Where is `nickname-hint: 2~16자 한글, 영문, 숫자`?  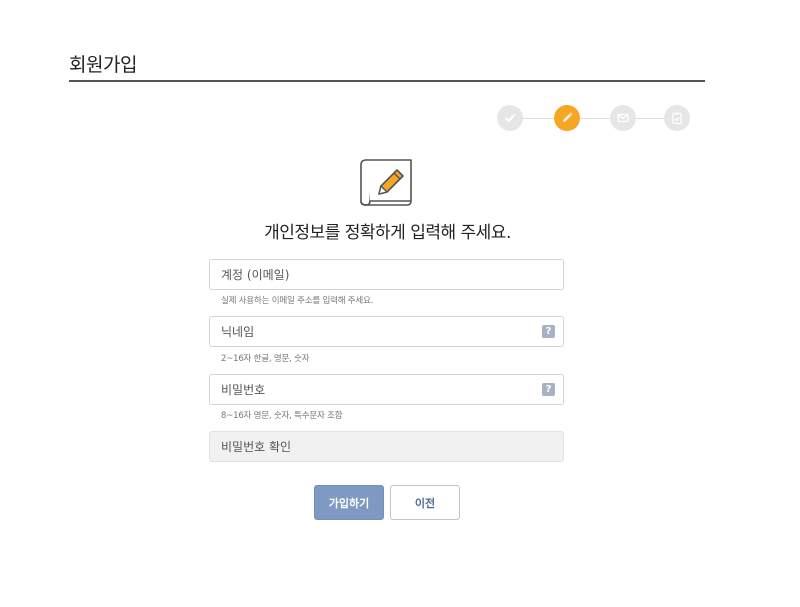 nickname-hint: 2~16자 한글, 영문, 숫자 is located at coordinates (265, 359).